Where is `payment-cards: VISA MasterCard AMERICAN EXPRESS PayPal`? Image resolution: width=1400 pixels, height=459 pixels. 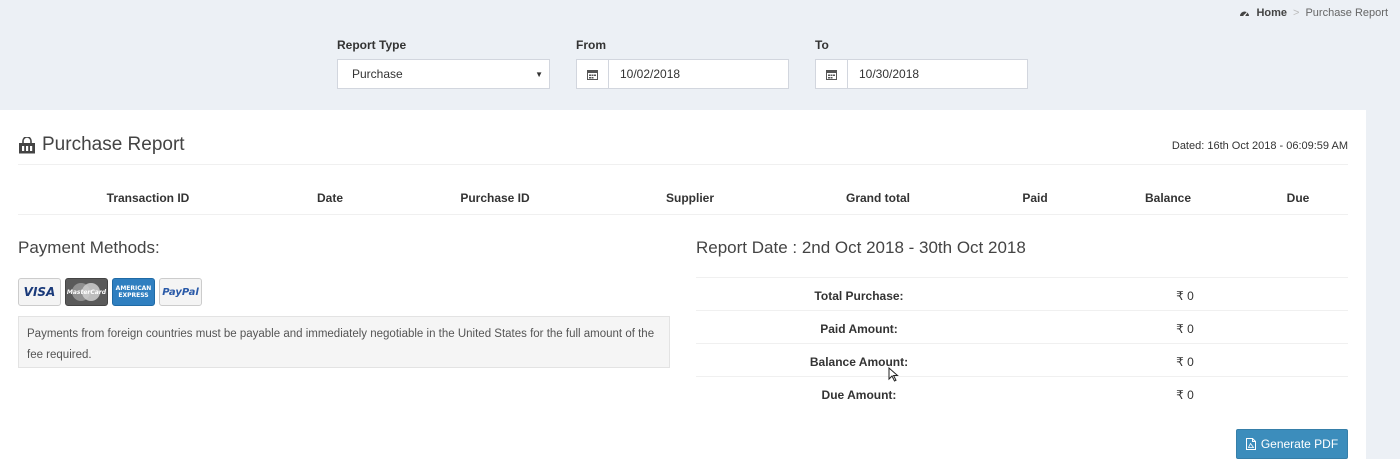
payment-cards: VISA MasterCard AMERICAN EXPRESS PayPal is located at coordinates (110, 292).